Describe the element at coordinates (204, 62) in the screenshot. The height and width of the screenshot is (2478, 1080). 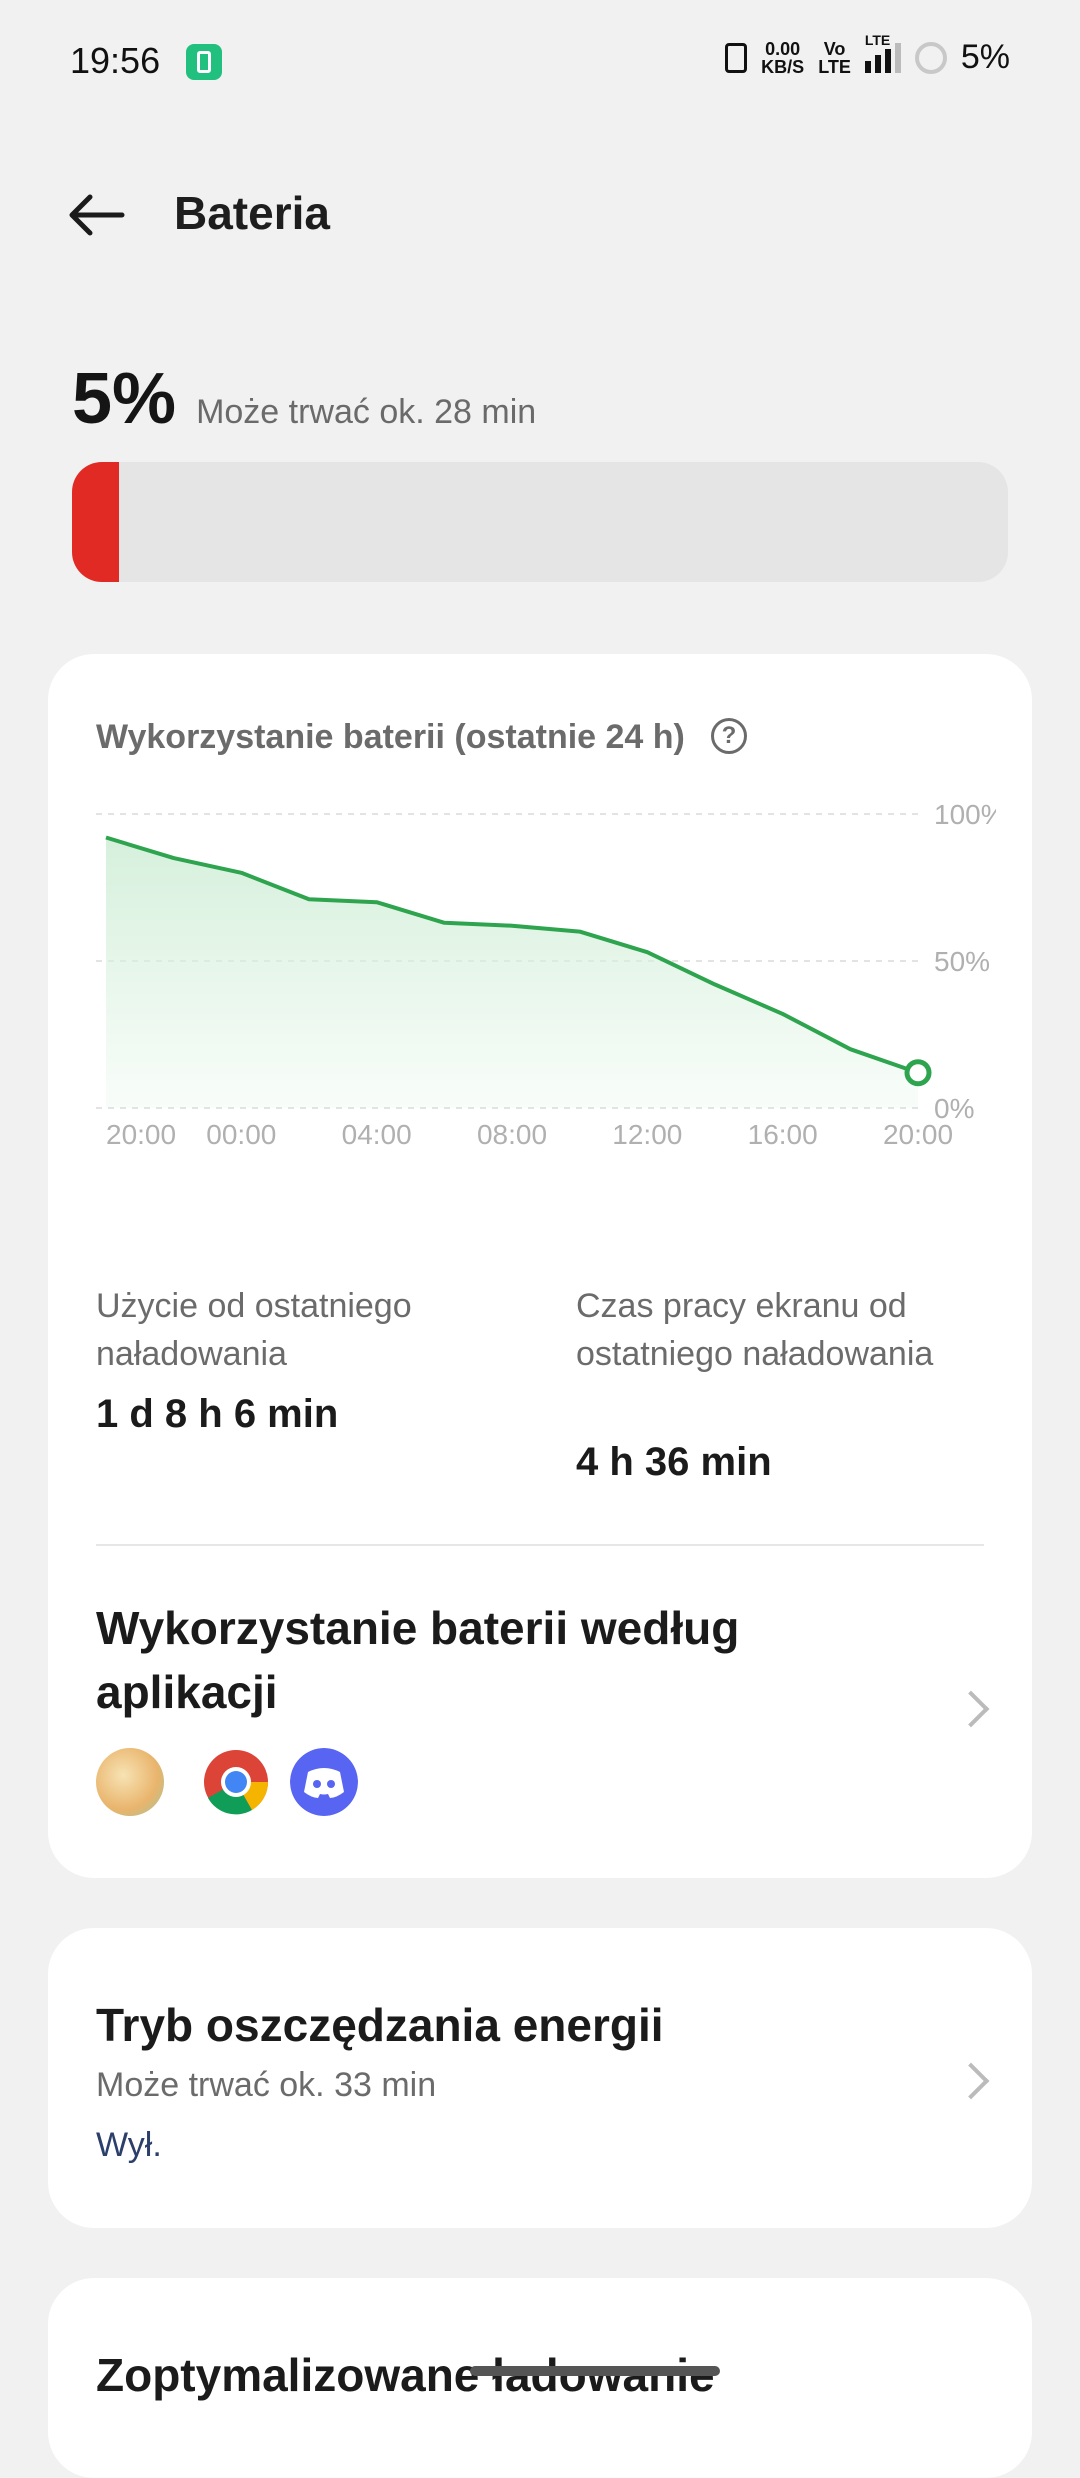
I see `battery-saver-icon` at that location.